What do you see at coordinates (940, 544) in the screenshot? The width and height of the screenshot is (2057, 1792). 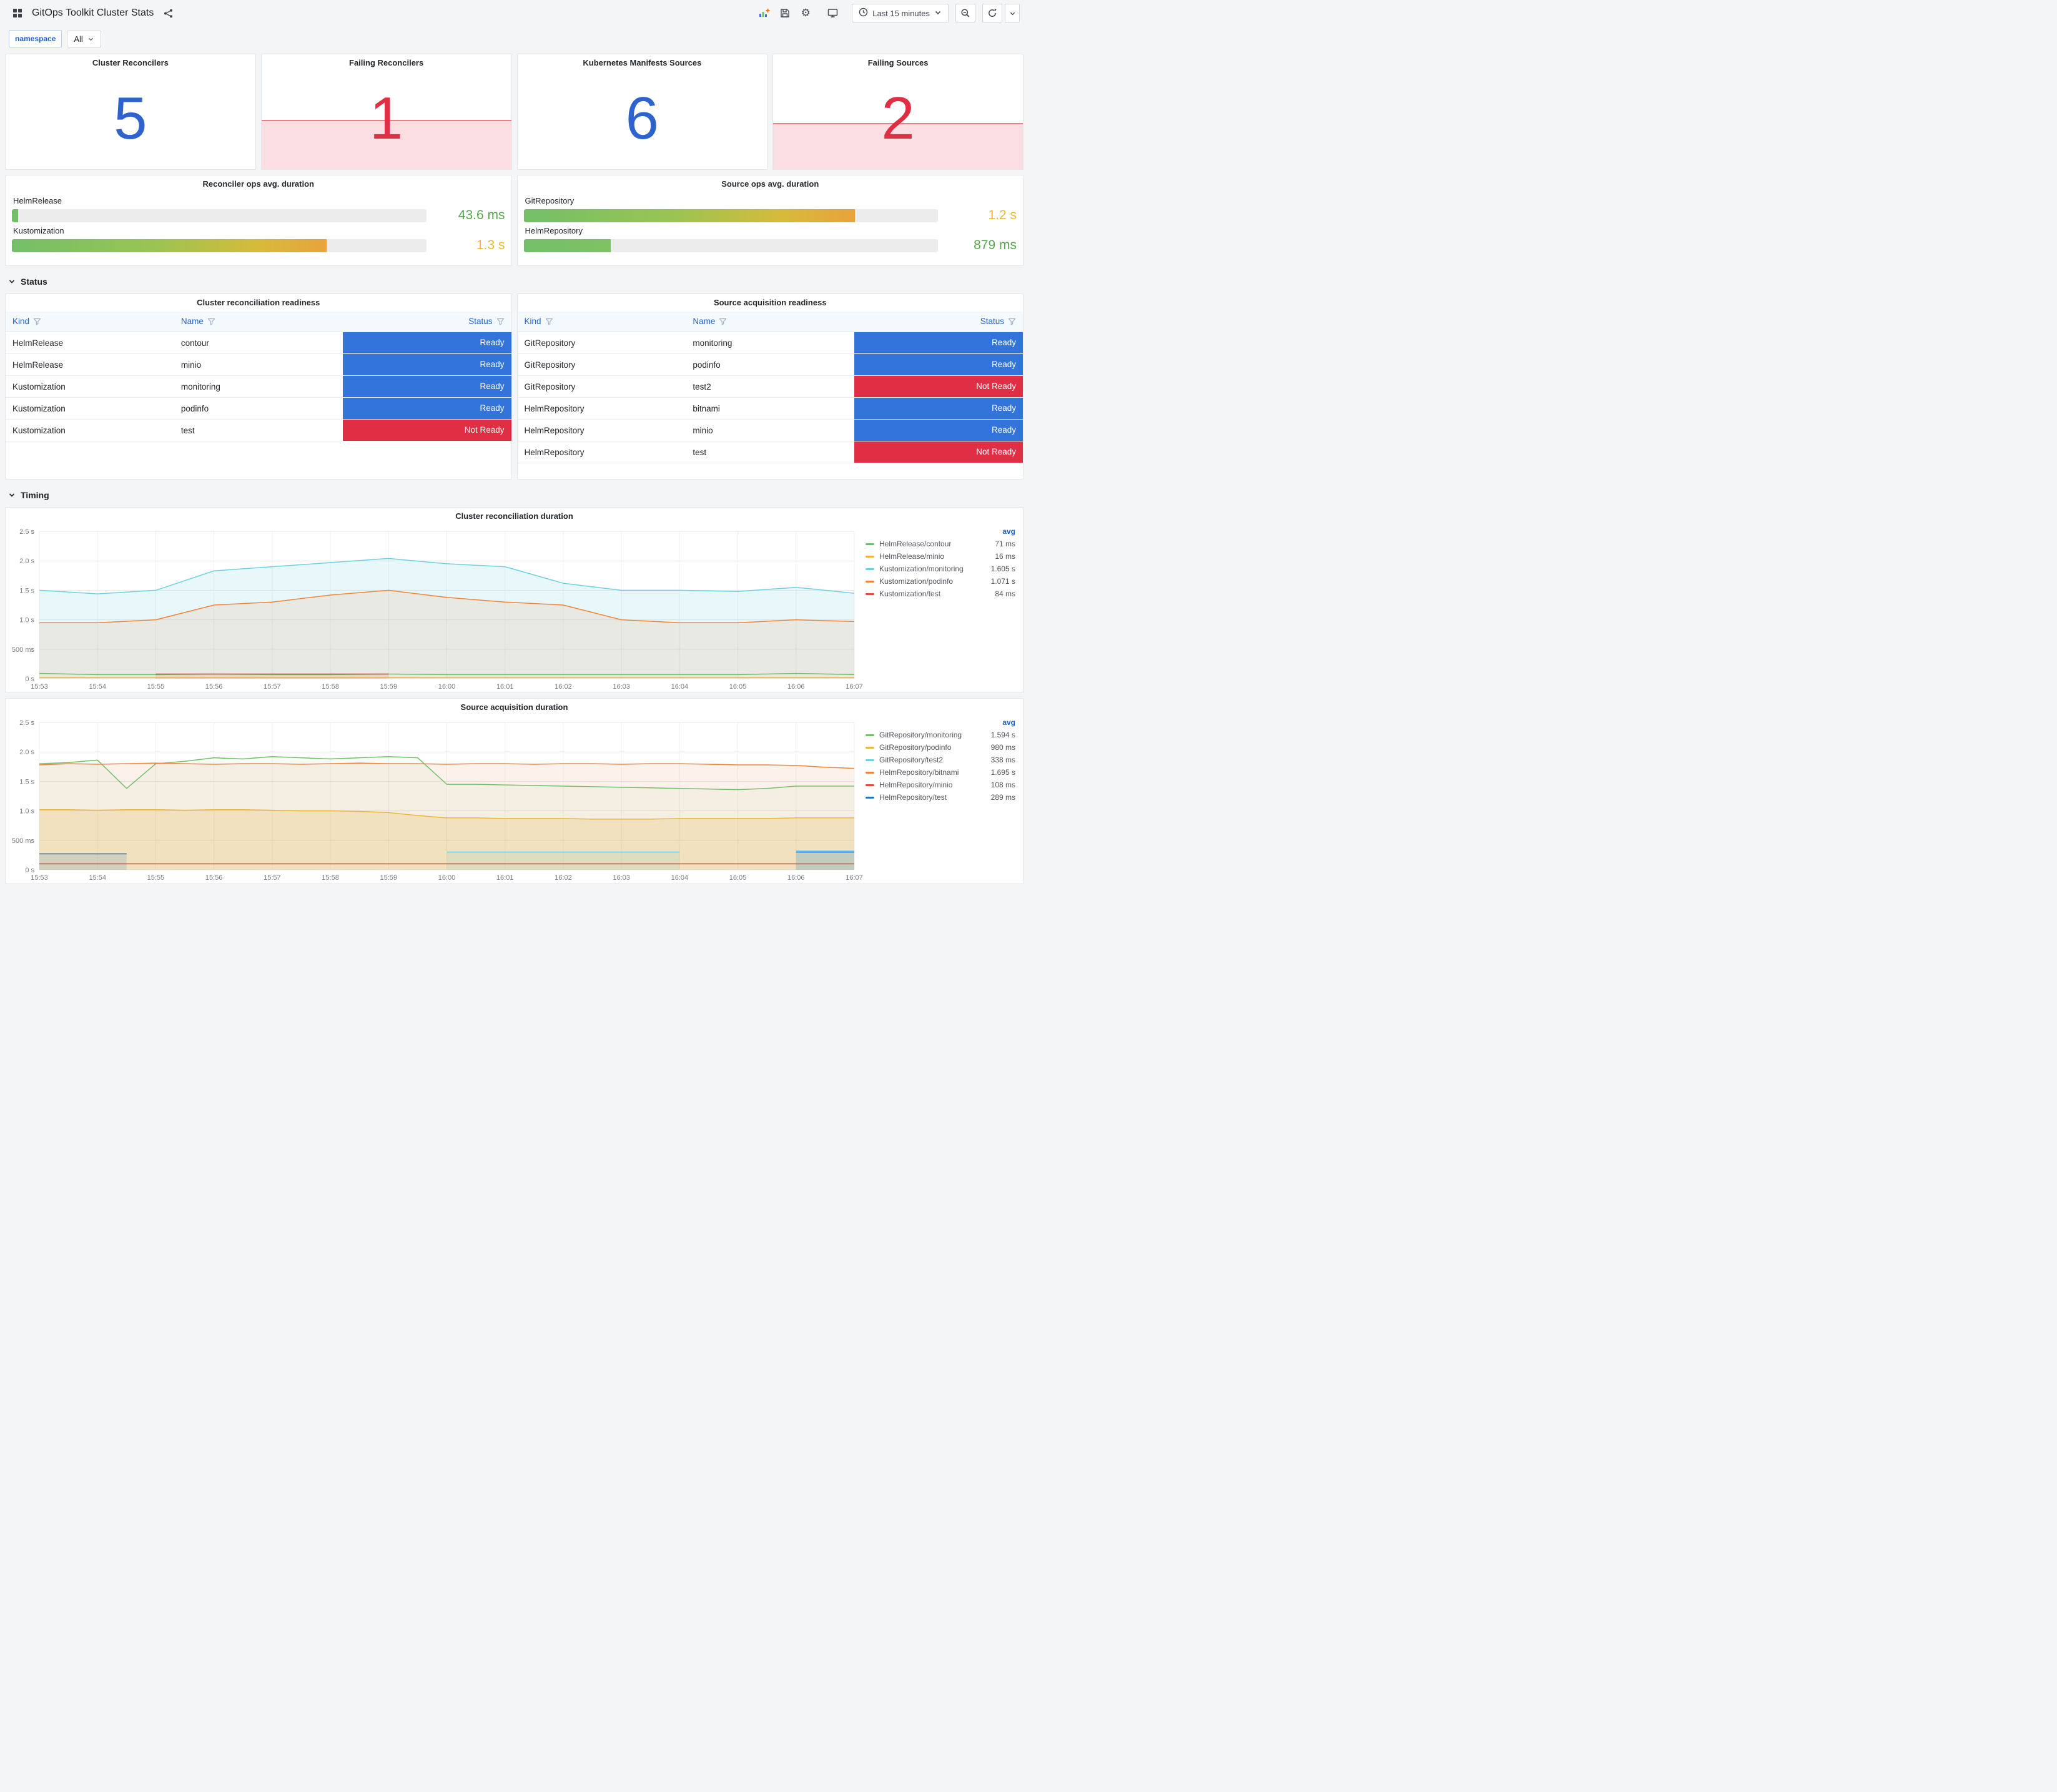 I see `legend-item: HelmRelease/contour 71 ms` at bounding box center [940, 544].